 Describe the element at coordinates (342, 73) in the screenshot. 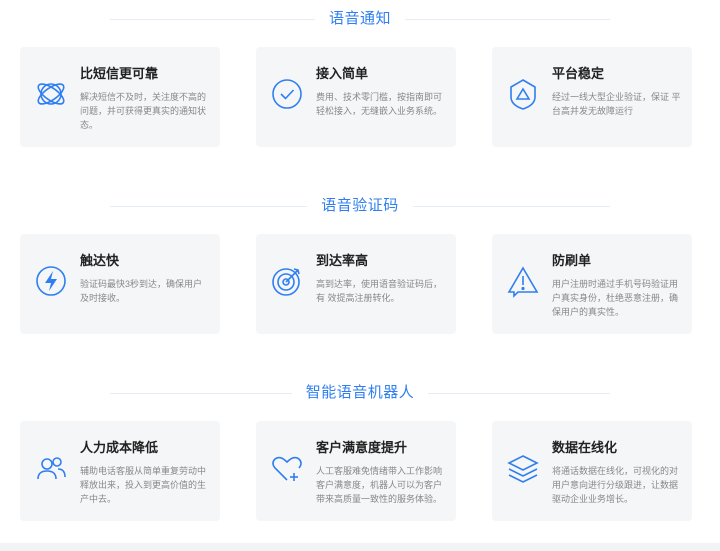

I see `card-title: 接入简单` at that location.